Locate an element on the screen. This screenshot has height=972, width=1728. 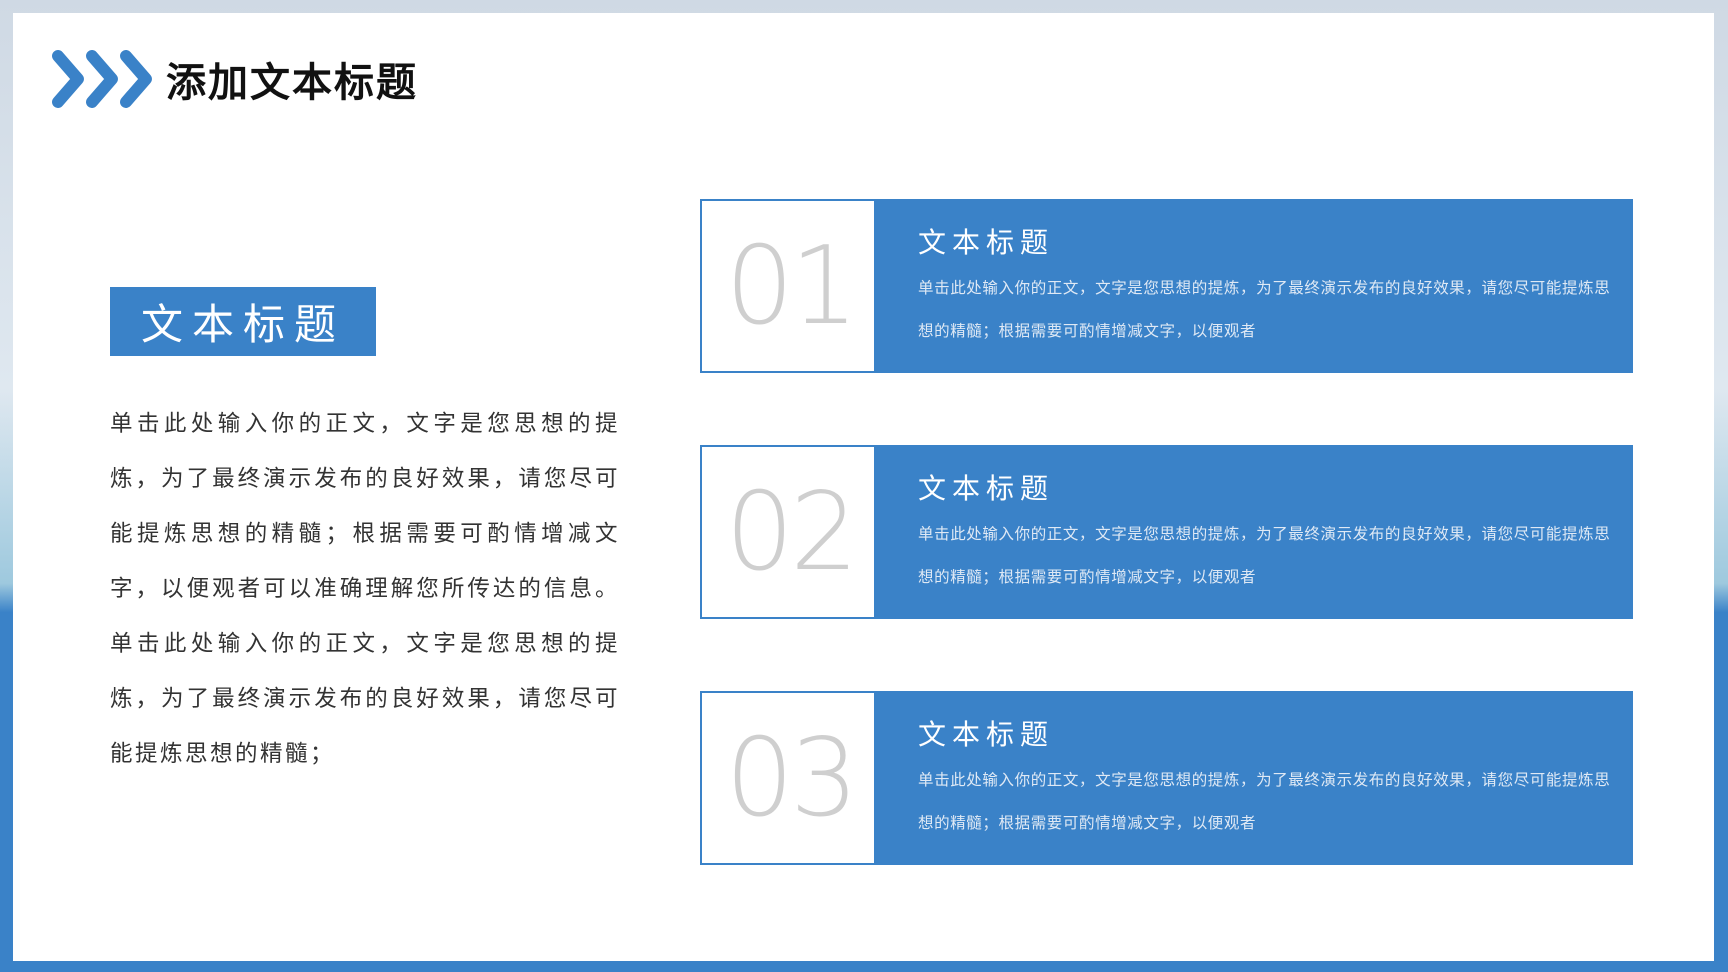
card-number: 02 is located at coordinates (791, 532).